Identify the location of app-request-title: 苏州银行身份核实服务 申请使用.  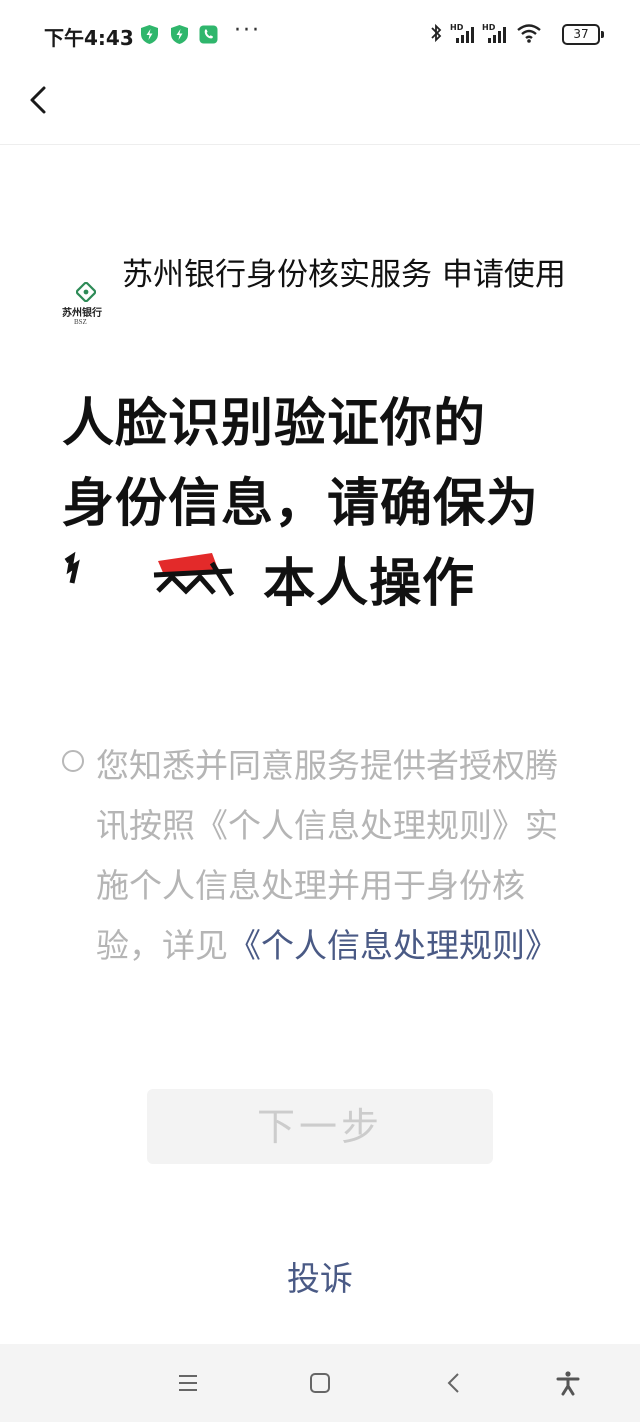
(344, 275).